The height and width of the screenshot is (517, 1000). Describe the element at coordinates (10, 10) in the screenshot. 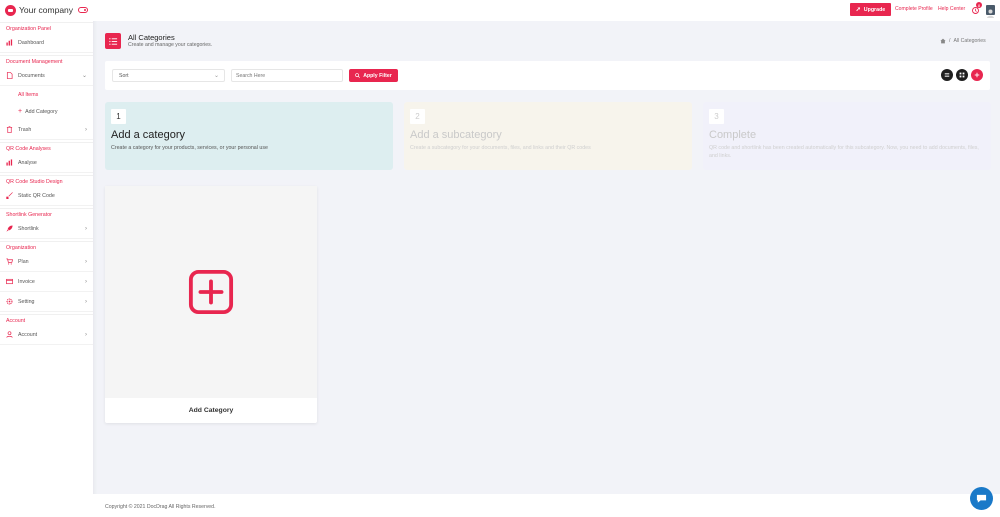

I see `brand-logo-icon` at that location.